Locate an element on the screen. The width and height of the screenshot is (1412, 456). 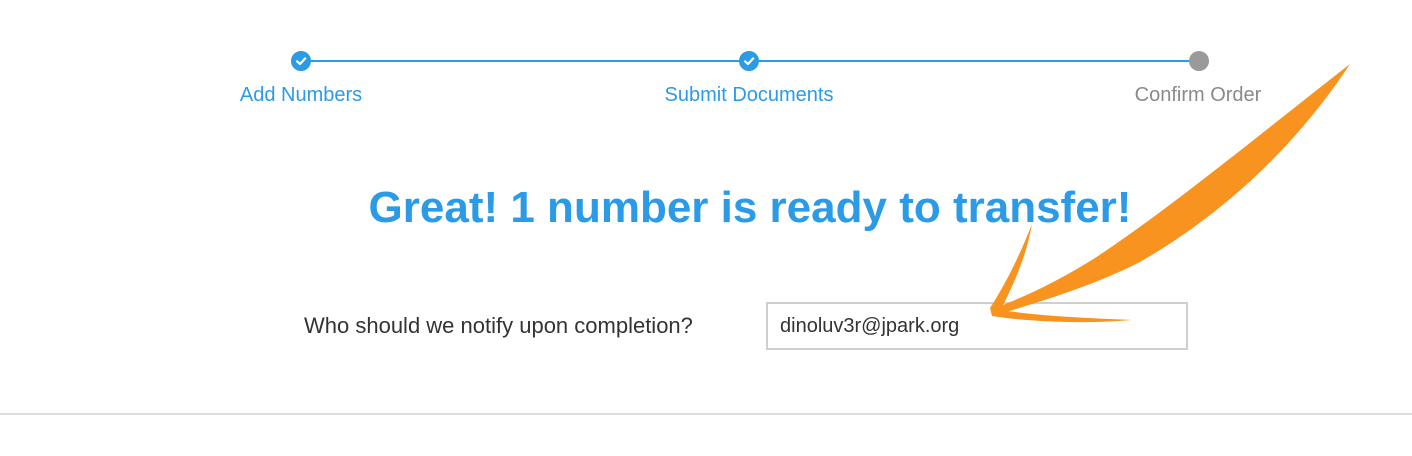
notify-email-input is located at coordinates (977, 326).